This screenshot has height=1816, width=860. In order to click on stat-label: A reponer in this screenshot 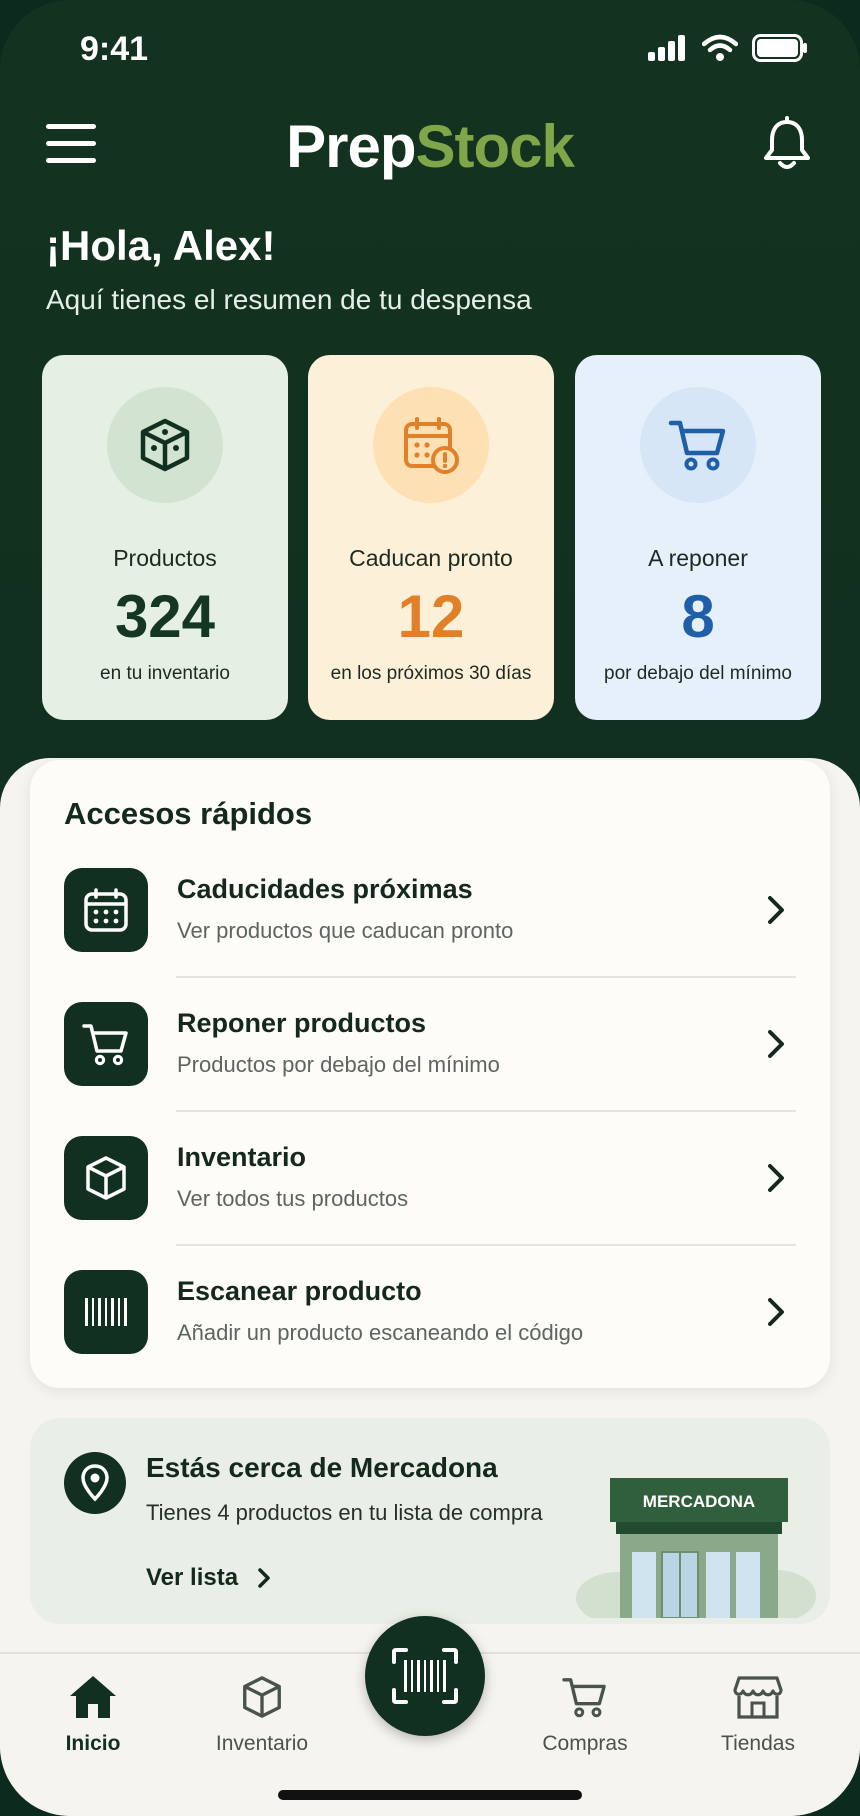, I will do `click(698, 558)`.